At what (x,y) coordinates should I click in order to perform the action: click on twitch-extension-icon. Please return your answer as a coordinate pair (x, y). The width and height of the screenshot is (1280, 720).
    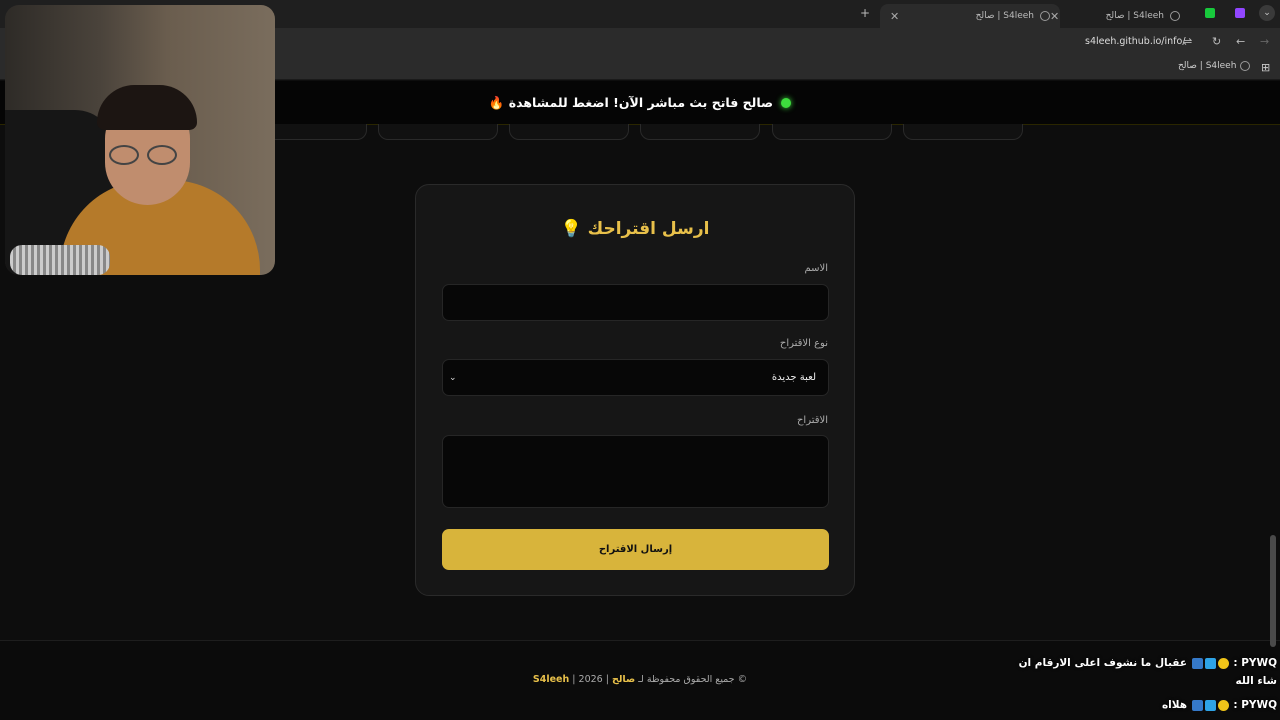
    Looking at the image, I should click on (1240, 13).